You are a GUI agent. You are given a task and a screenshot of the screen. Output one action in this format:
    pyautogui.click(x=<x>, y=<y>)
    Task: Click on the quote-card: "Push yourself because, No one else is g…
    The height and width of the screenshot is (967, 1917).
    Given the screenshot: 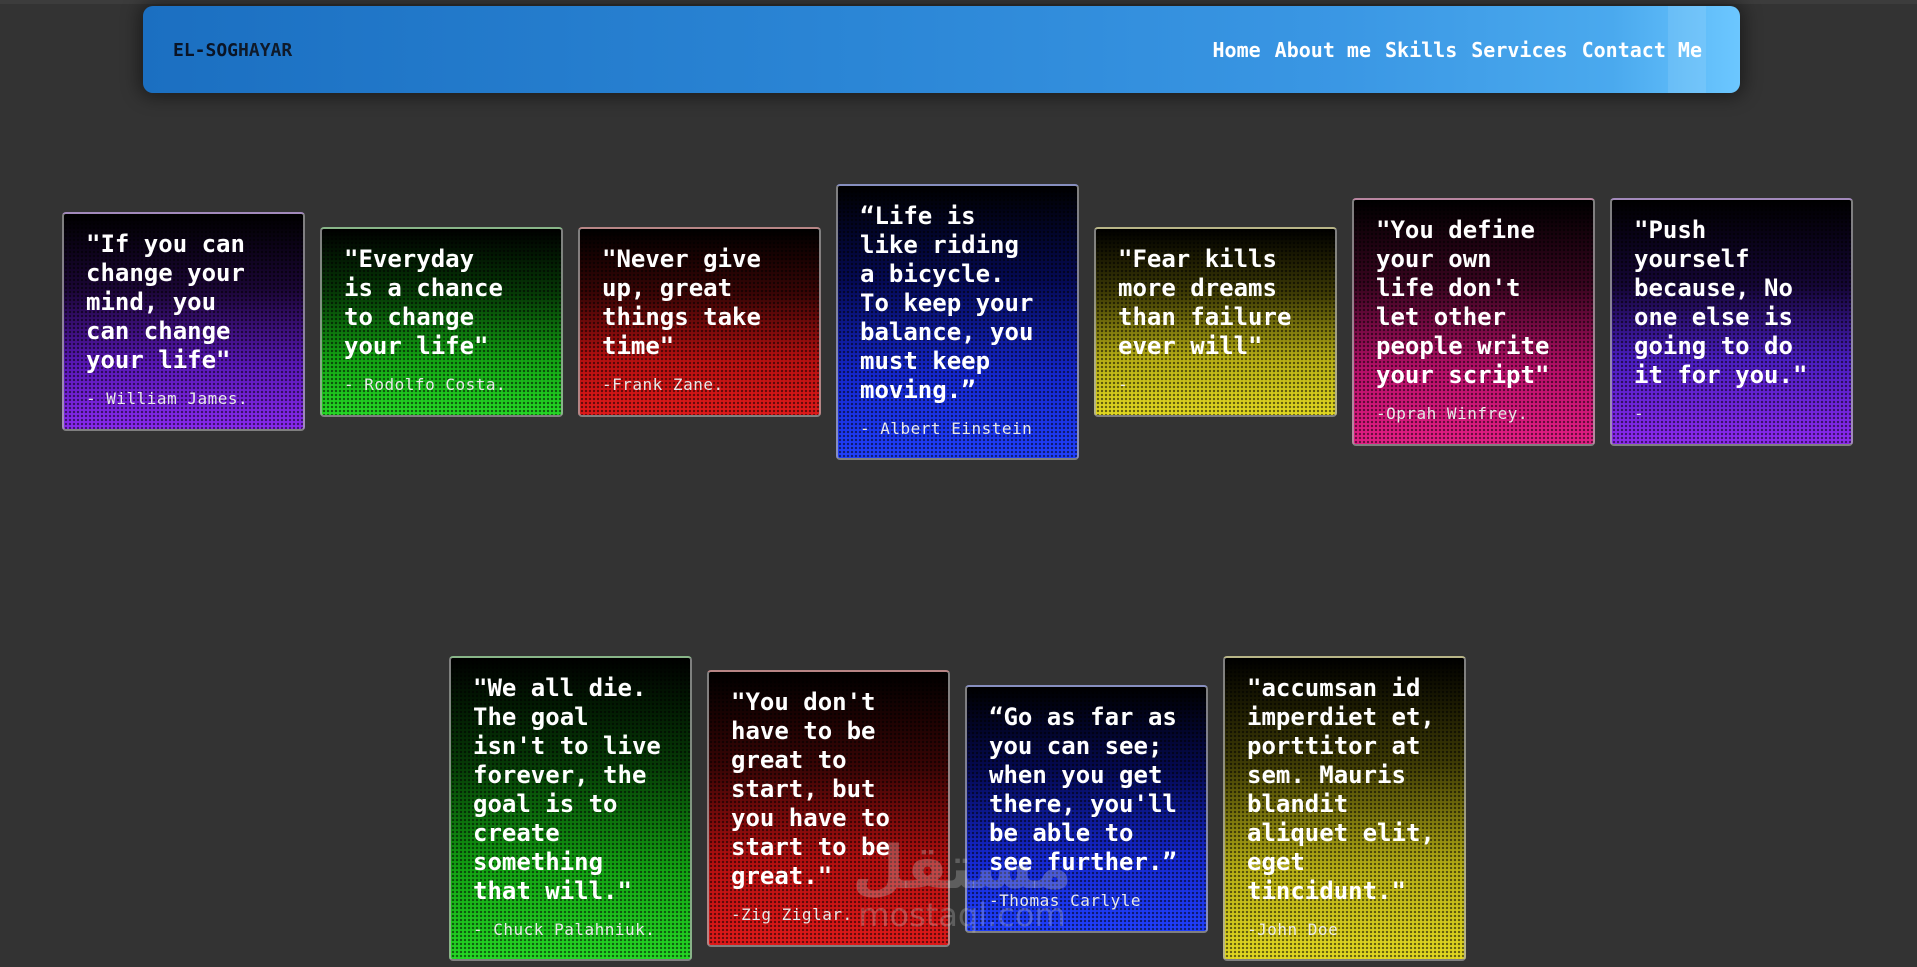 What is the action you would take?
    pyautogui.click(x=1731, y=322)
    